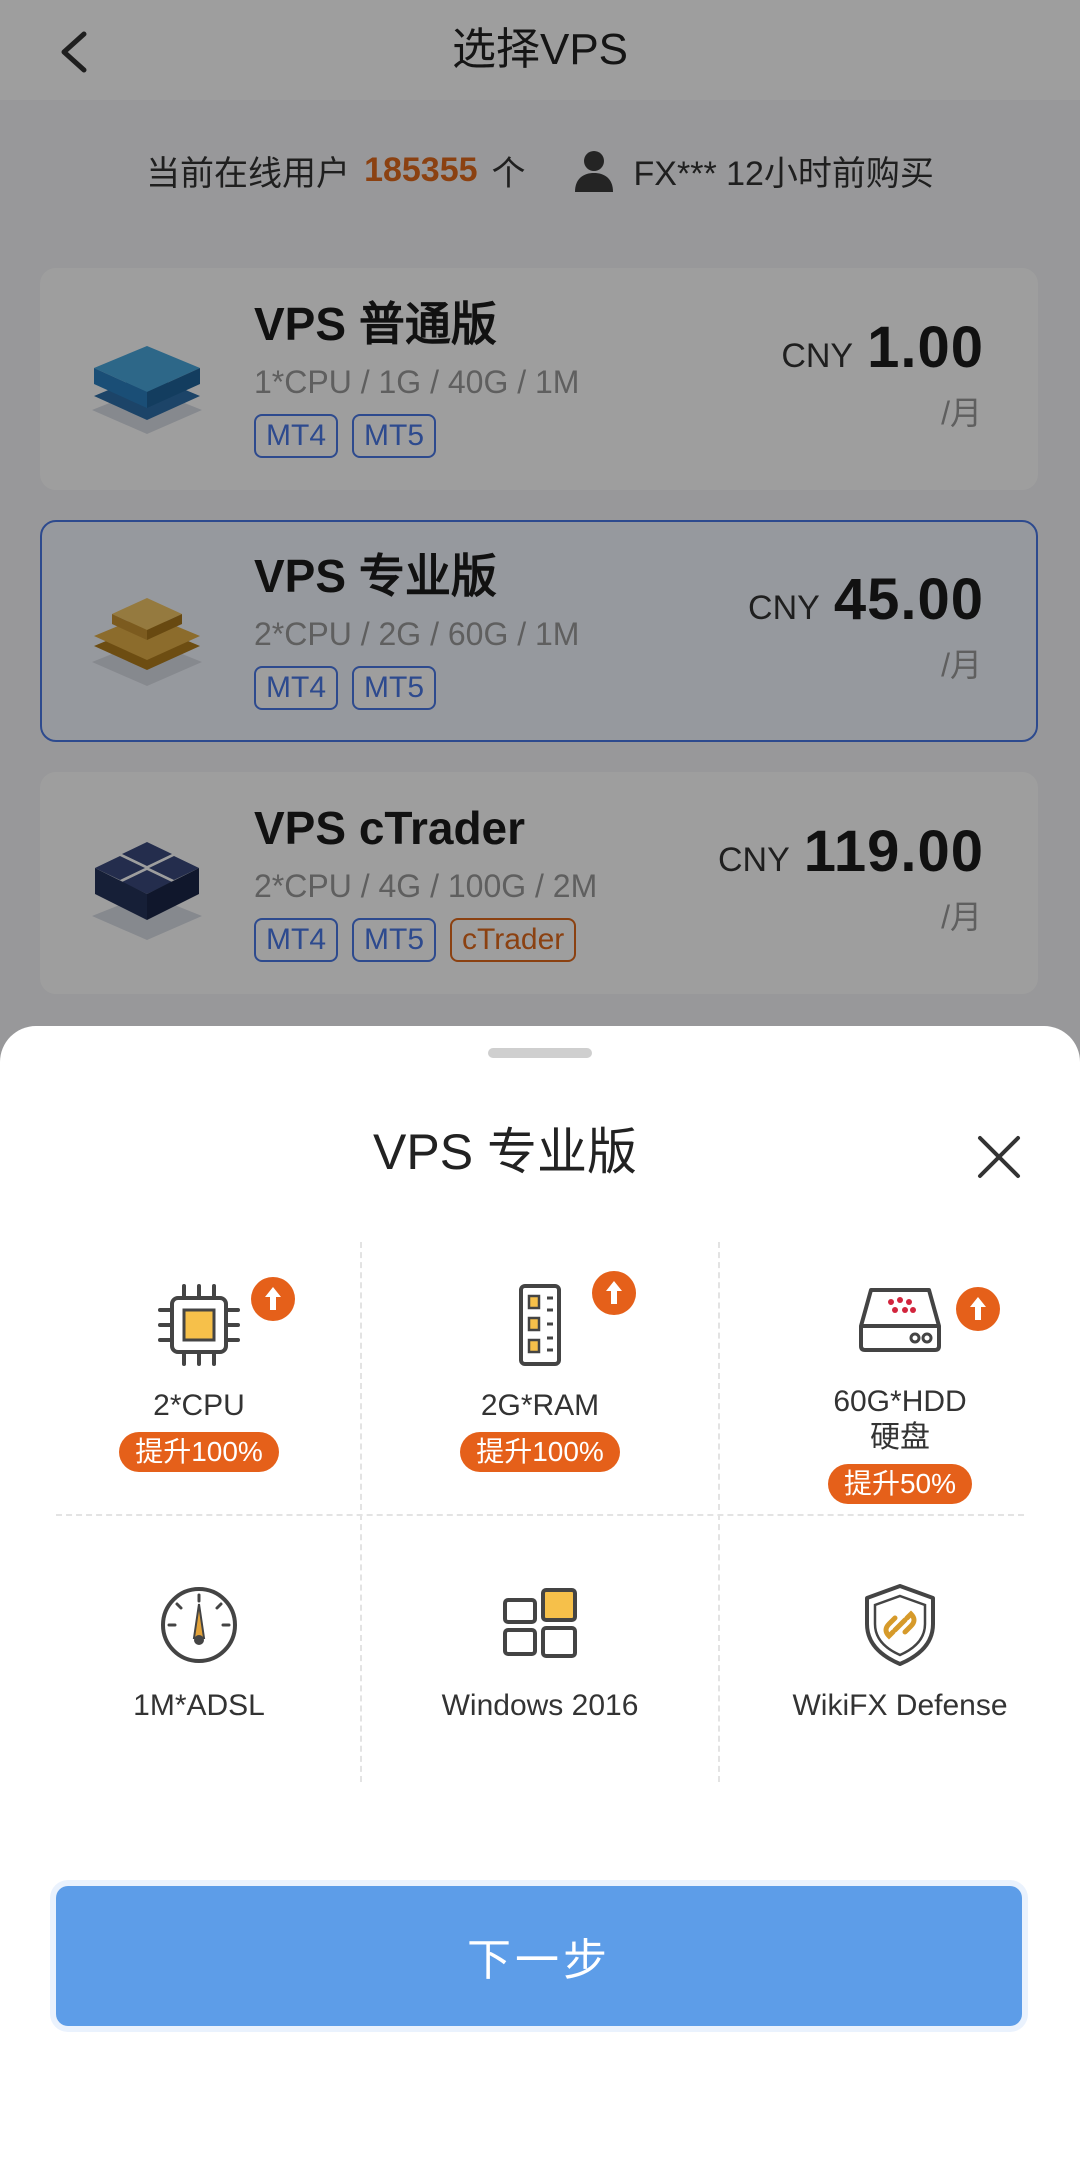 This screenshot has height=2158, width=1080. I want to click on feature-label: 2*CPU, so click(199, 1405).